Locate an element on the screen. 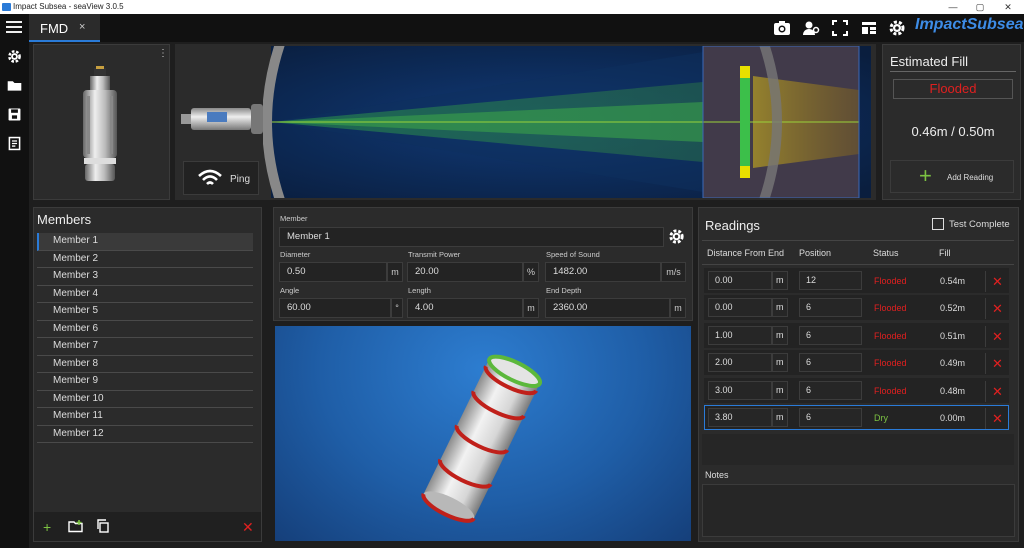 Image resolution: width=1024 pixels, height=548 pixels. distance-input: 3.80 is located at coordinates (740, 417).